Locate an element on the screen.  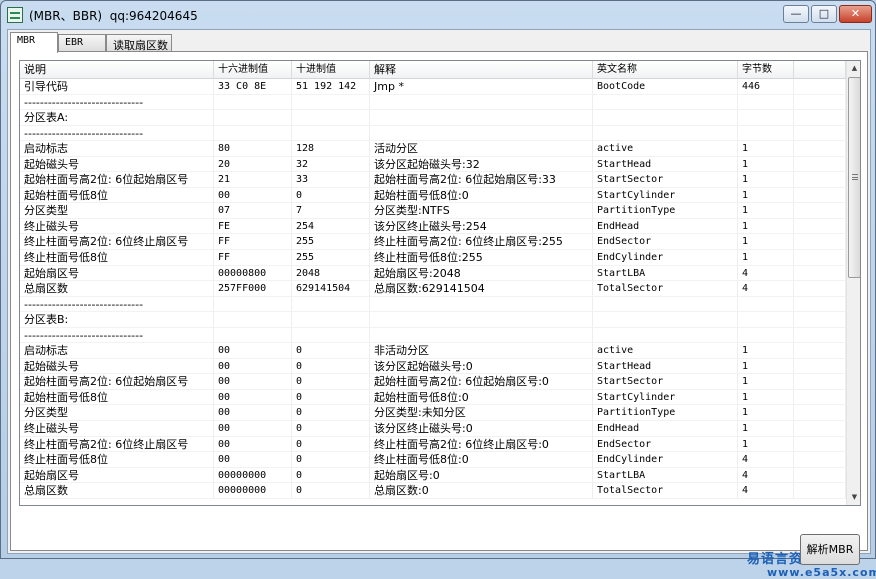
table-row: 起始扇区号 00000000 0 起始扇区号:0 StartLBA 4 is located at coordinates (433, 475).